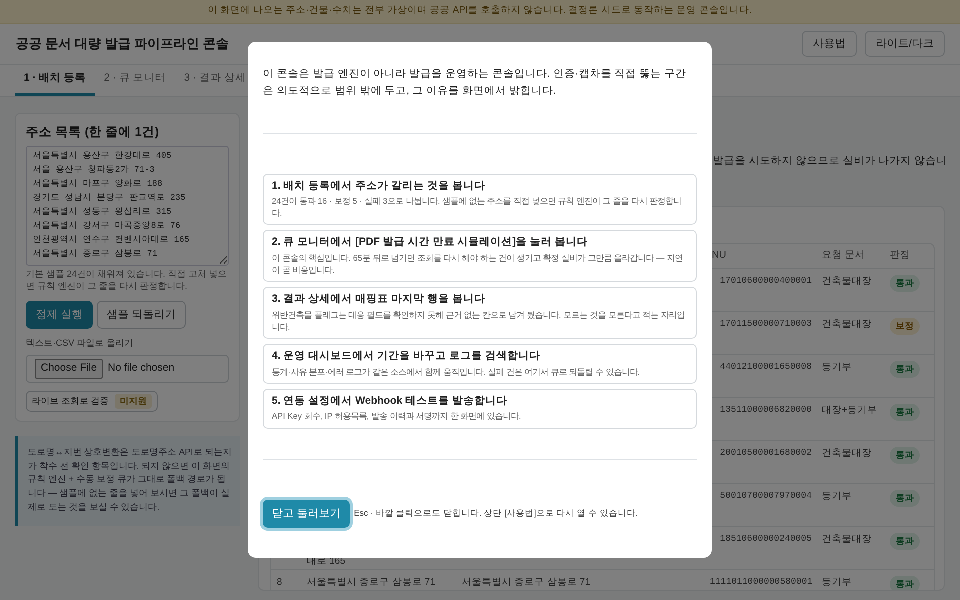  What do you see at coordinates (526, 582) in the screenshot?
I see `refined-address: 서울특별시 종로구 삼봉로 71` at bounding box center [526, 582].